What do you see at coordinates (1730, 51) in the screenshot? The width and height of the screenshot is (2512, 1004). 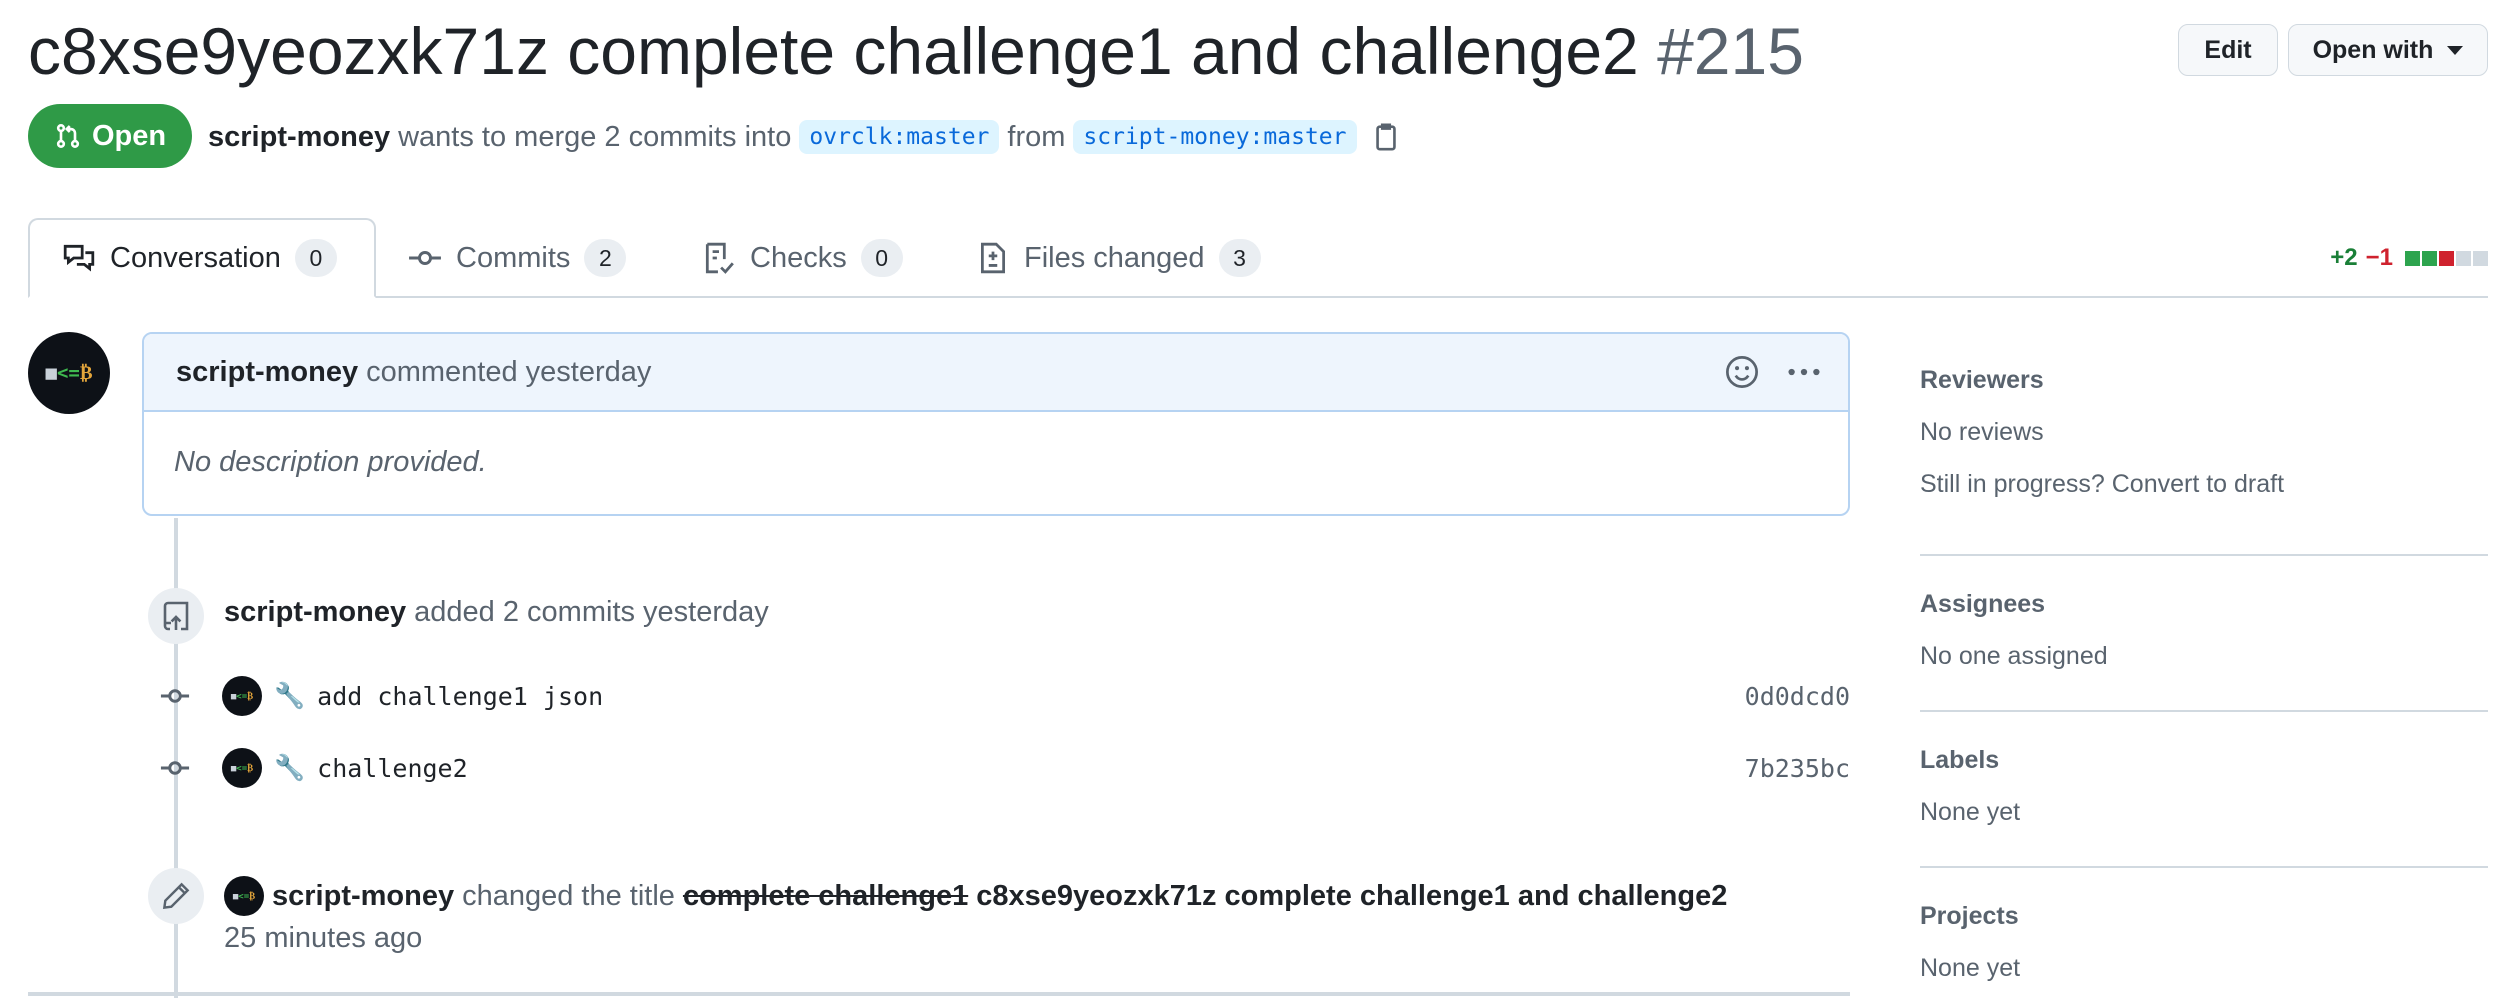 I see `pr-number: #215` at bounding box center [1730, 51].